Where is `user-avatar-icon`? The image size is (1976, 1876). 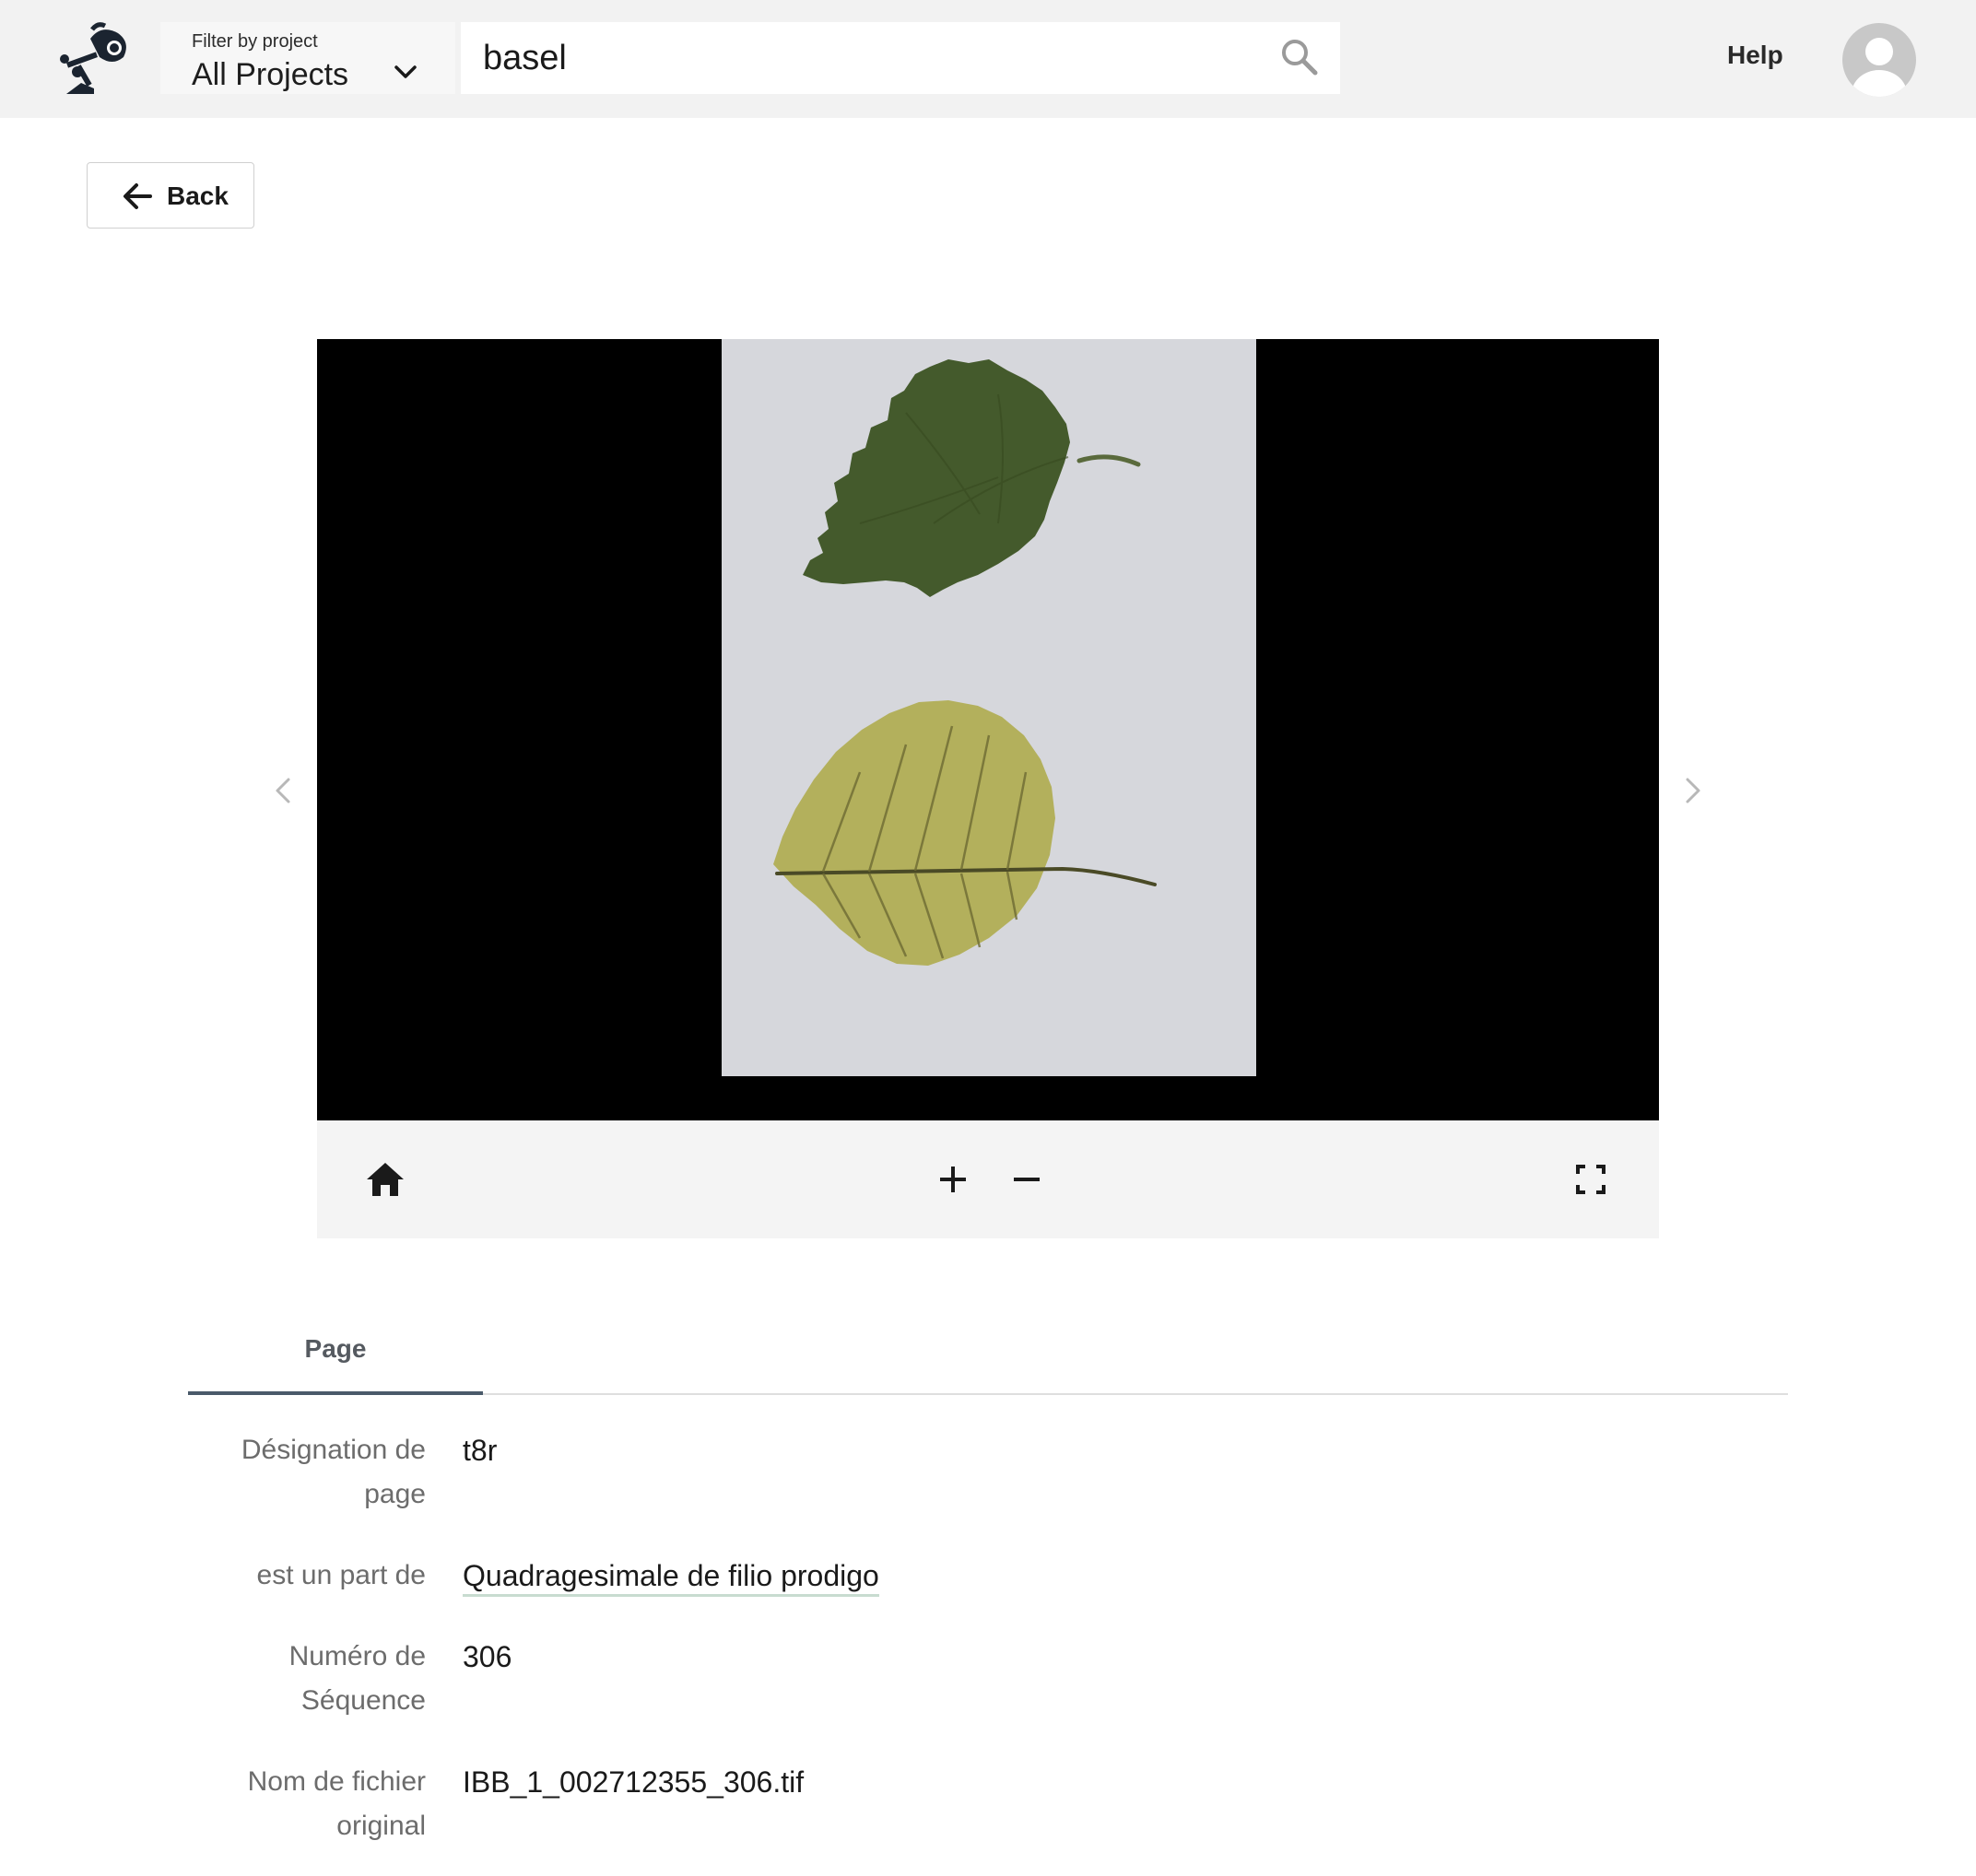
user-avatar-icon is located at coordinates (1879, 60).